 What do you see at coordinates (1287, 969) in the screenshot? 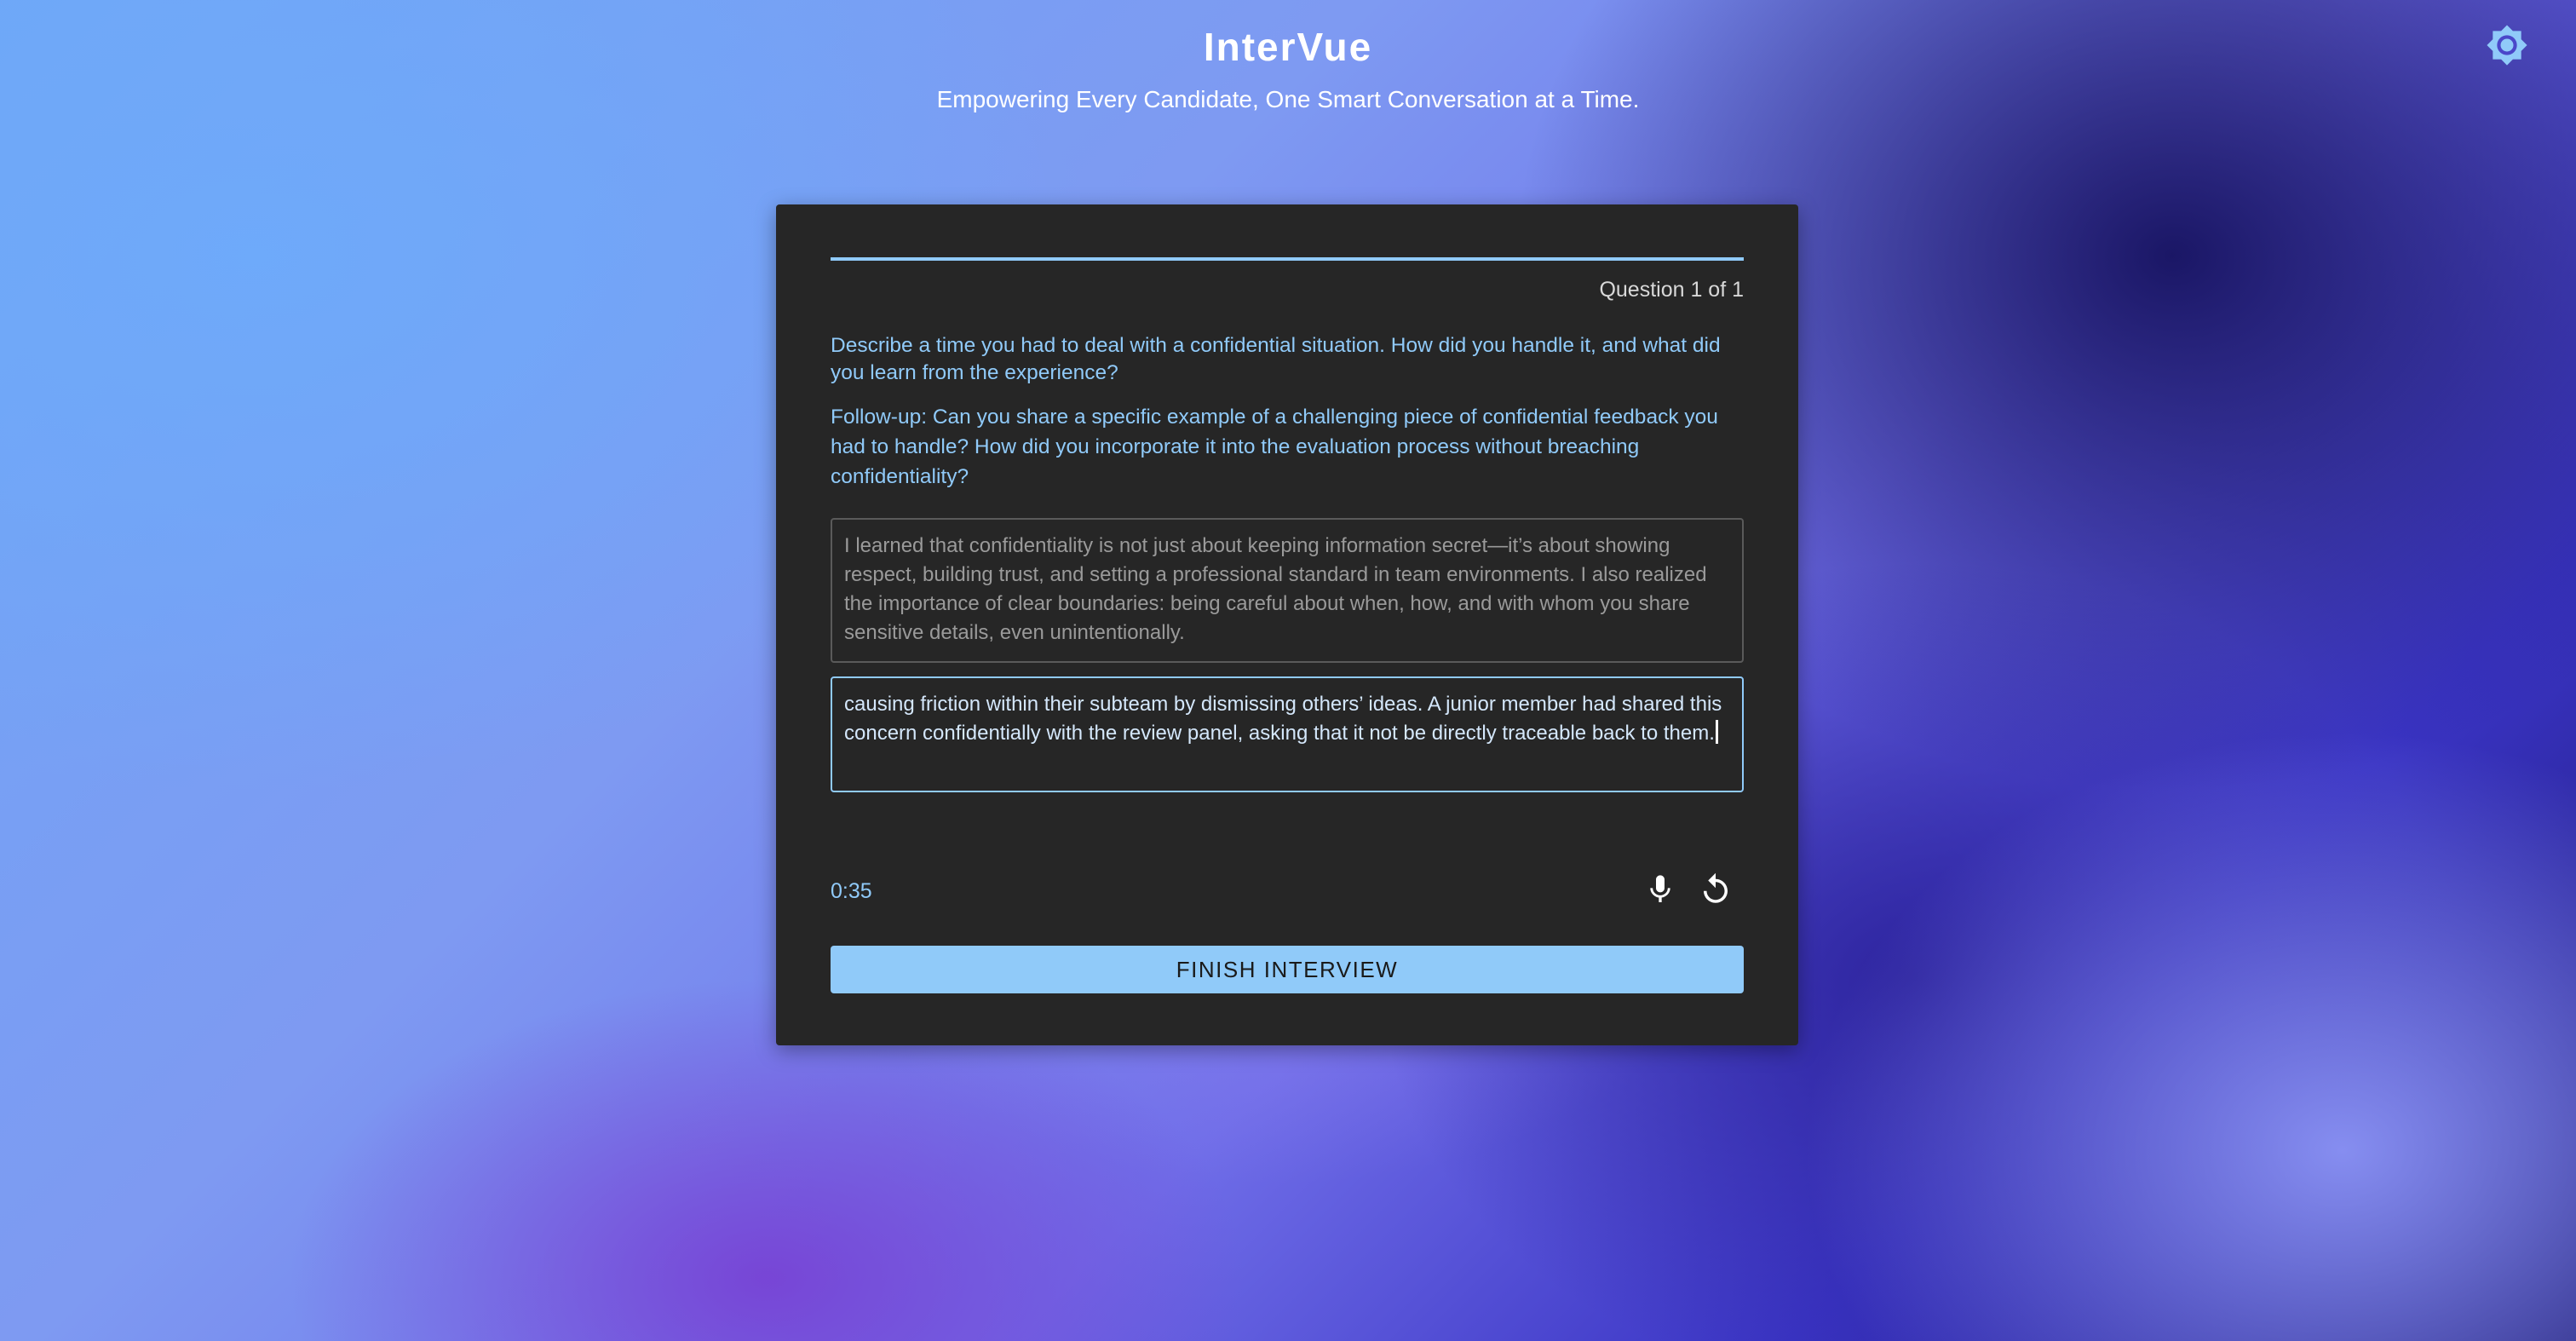
I see `finish-interview-button: FINISH INTERVIEW` at bounding box center [1287, 969].